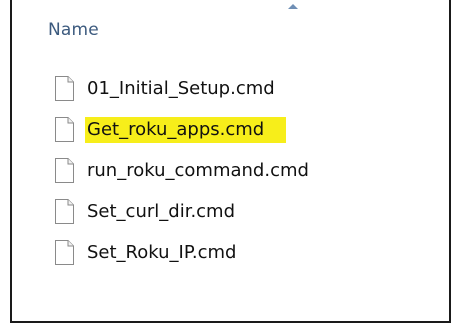 The height and width of the screenshot is (330, 458). Describe the element at coordinates (161, 211) in the screenshot. I see `file-name: Set_curl_dir.cmd` at that location.